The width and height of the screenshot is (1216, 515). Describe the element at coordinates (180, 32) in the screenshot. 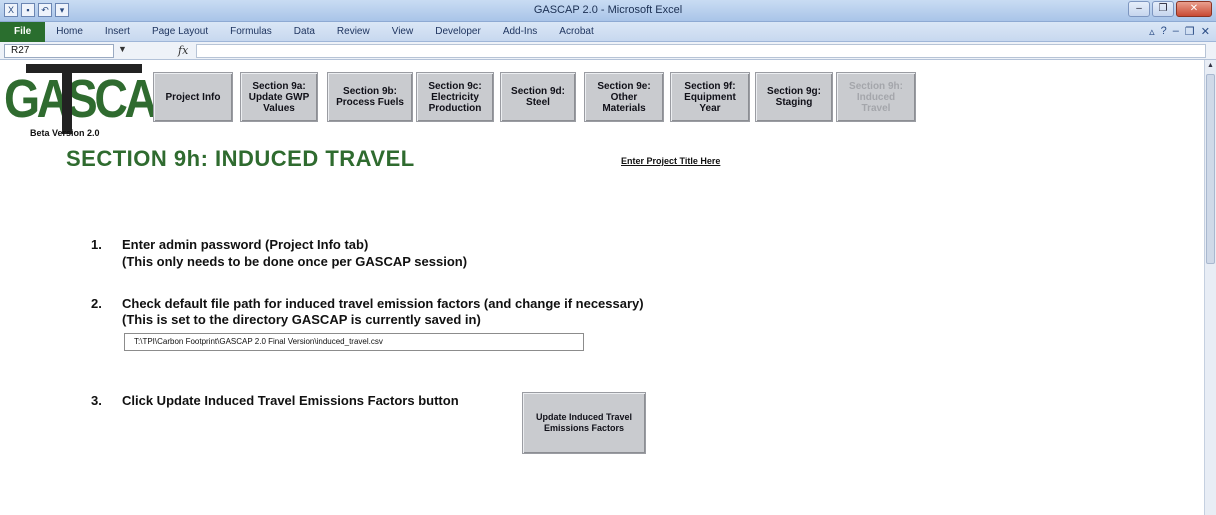

I see `tab-page-layout: Page Layout` at that location.